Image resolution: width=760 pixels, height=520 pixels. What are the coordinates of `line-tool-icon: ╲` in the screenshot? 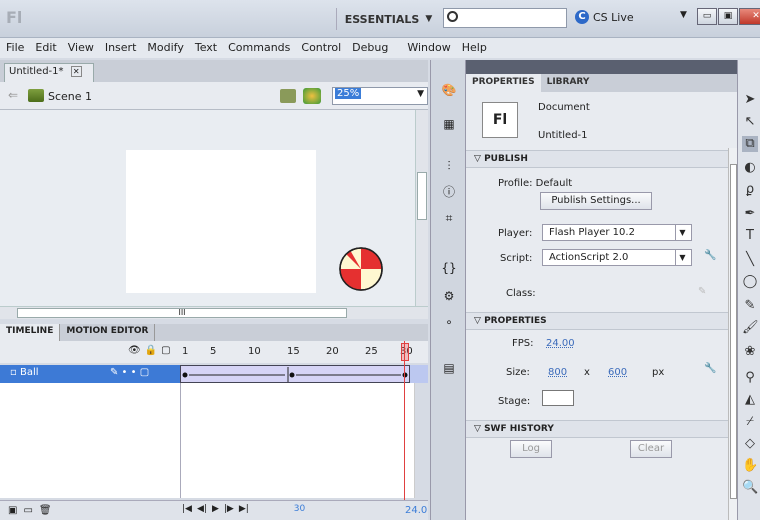 It's located at (750, 260).